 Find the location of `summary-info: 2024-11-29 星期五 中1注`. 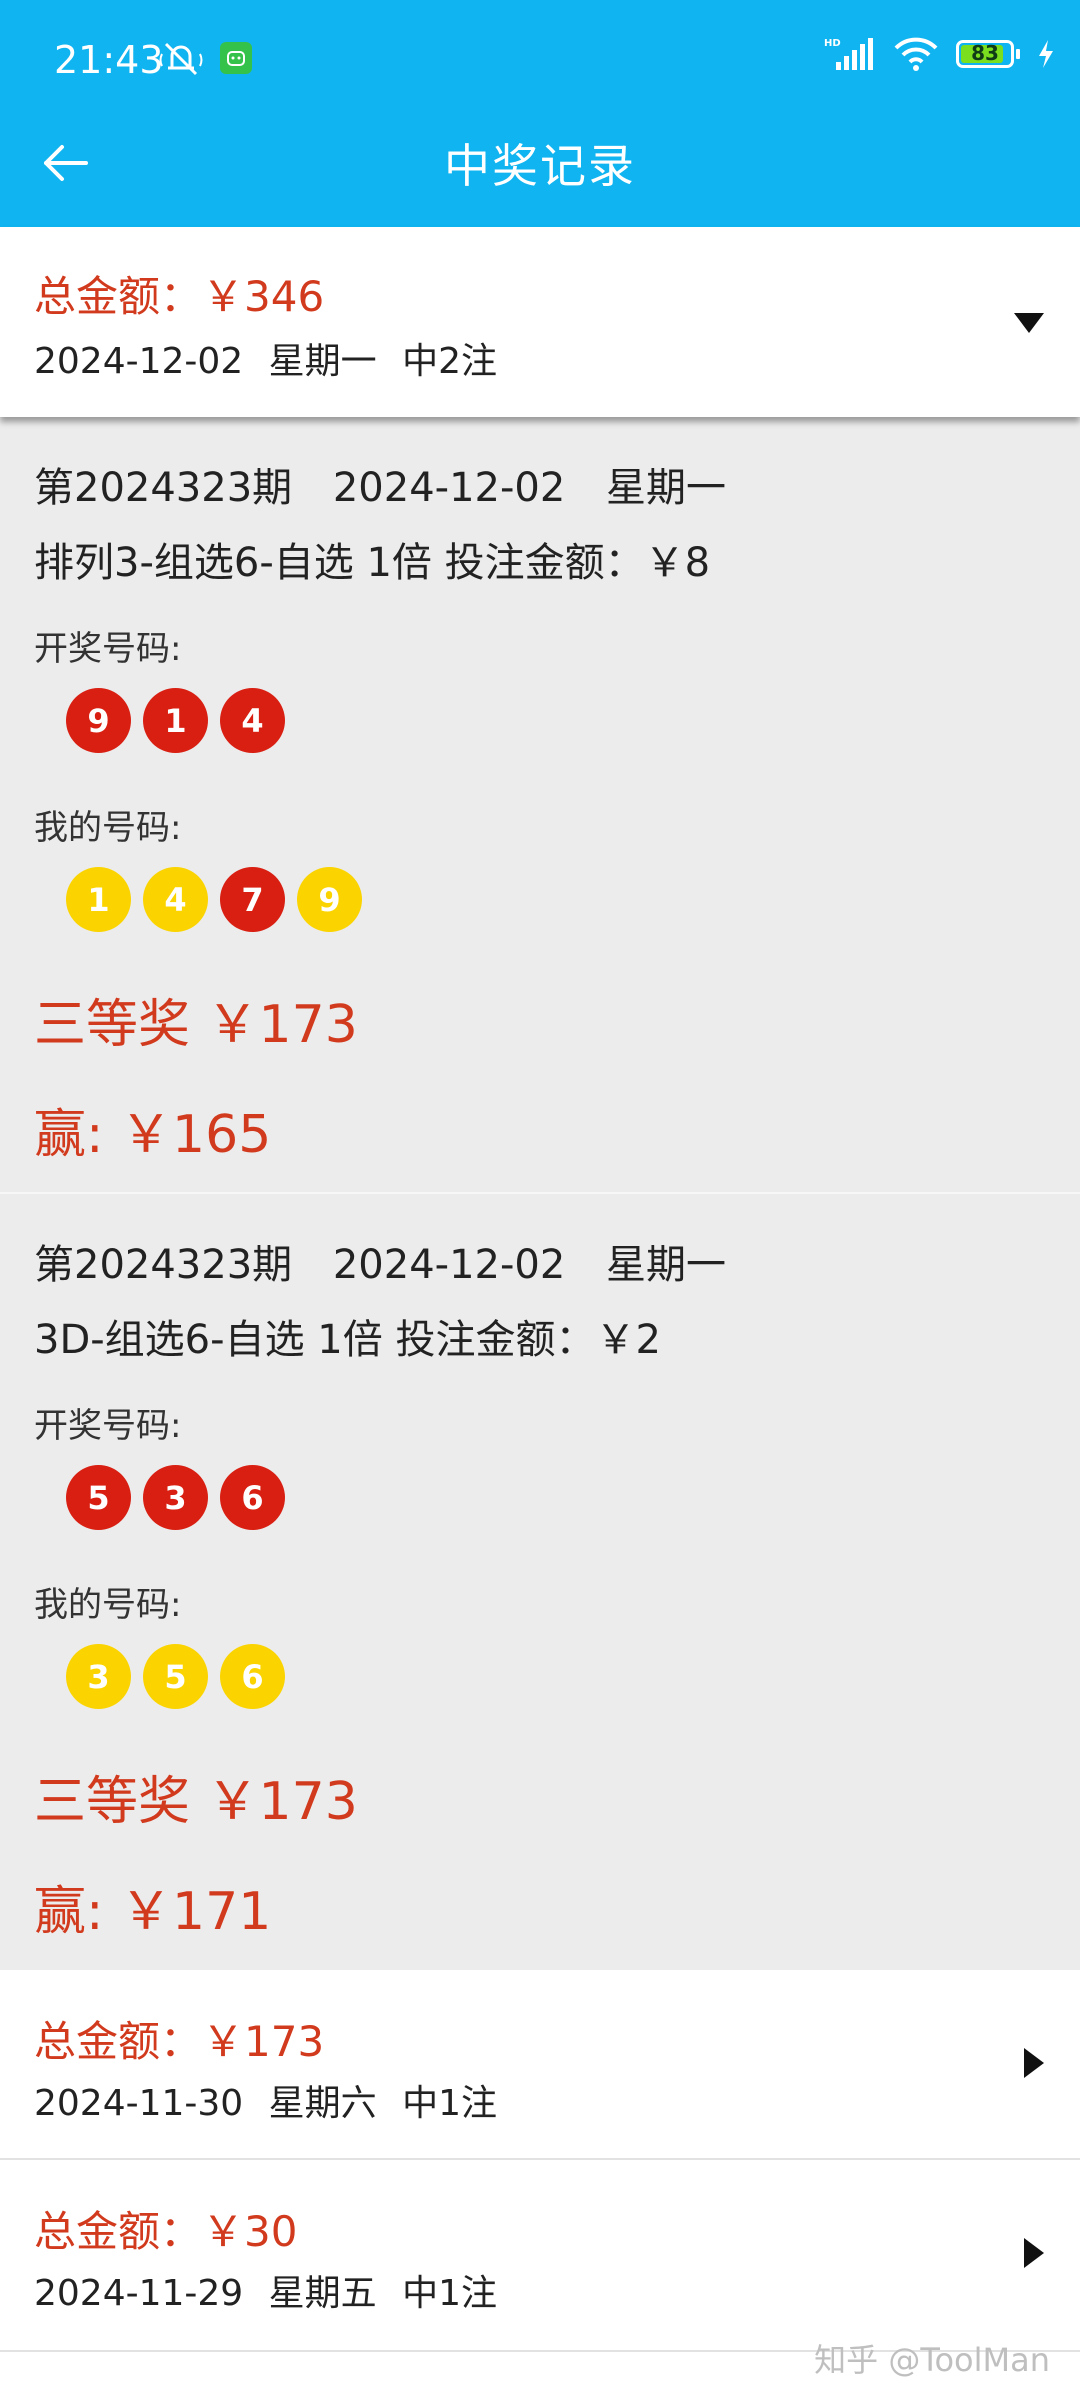

summary-info: 2024-11-29 星期五 中1注 is located at coordinates (266, 2293).